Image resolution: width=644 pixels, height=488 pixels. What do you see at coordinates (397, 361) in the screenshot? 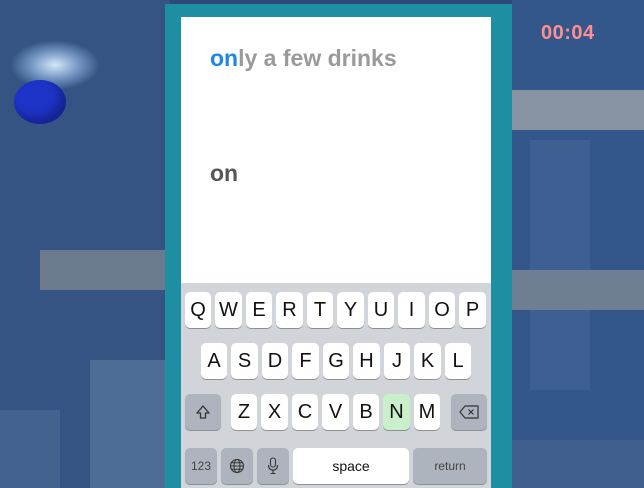
I see `key-j: J` at bounding box center [397, 361].